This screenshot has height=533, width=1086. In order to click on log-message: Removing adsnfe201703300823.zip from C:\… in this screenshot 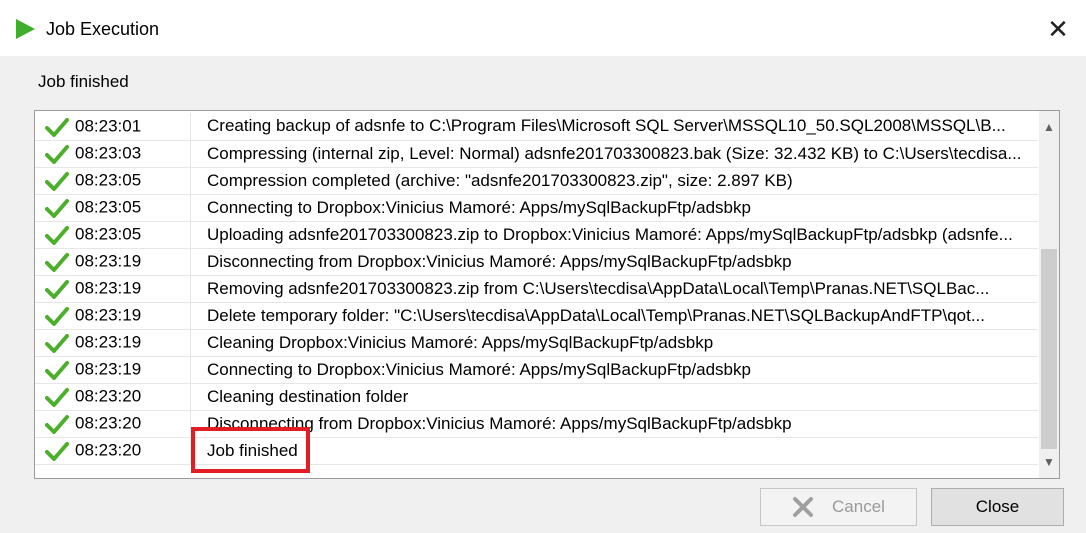, I will do `click(614, 289)`.